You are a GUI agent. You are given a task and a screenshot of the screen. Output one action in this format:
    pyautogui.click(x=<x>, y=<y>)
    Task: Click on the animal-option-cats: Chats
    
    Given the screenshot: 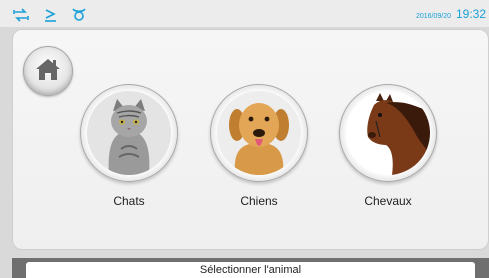 What is the action you would take?
    pyautogui.click(x=129, y=146)
    